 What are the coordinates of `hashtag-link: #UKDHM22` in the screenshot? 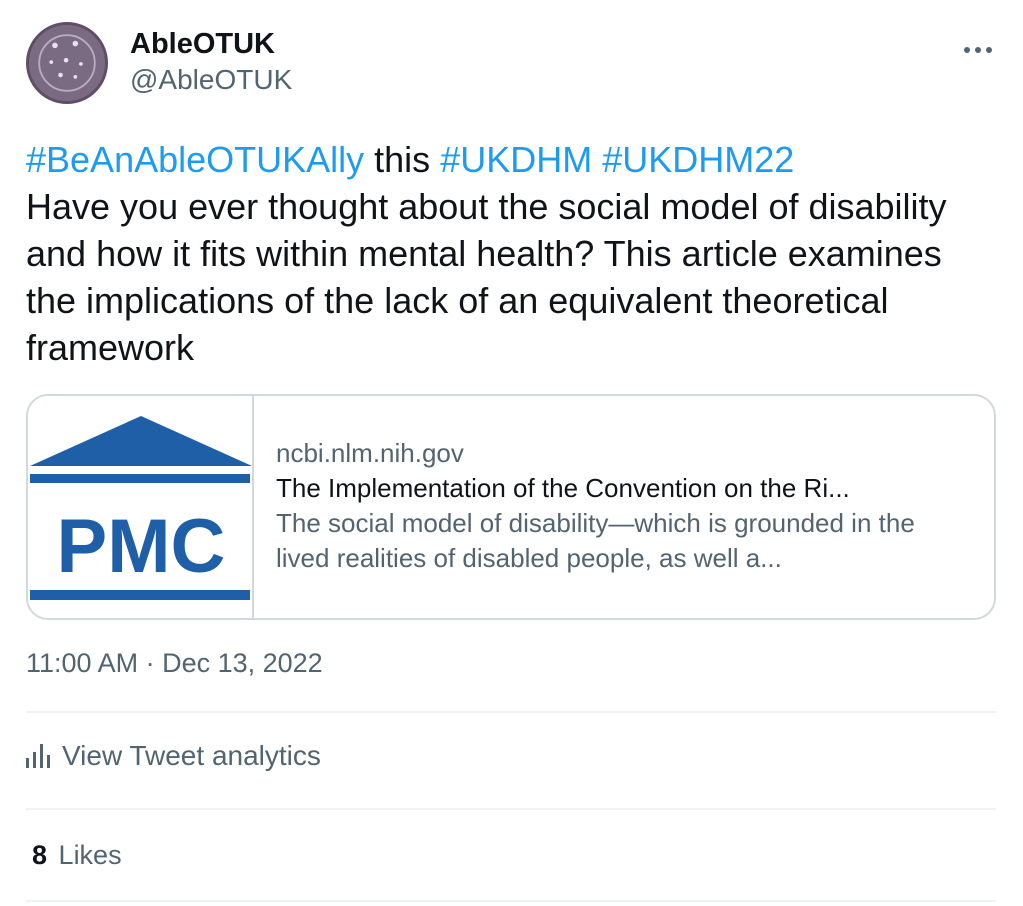 It's located at (698, 159).